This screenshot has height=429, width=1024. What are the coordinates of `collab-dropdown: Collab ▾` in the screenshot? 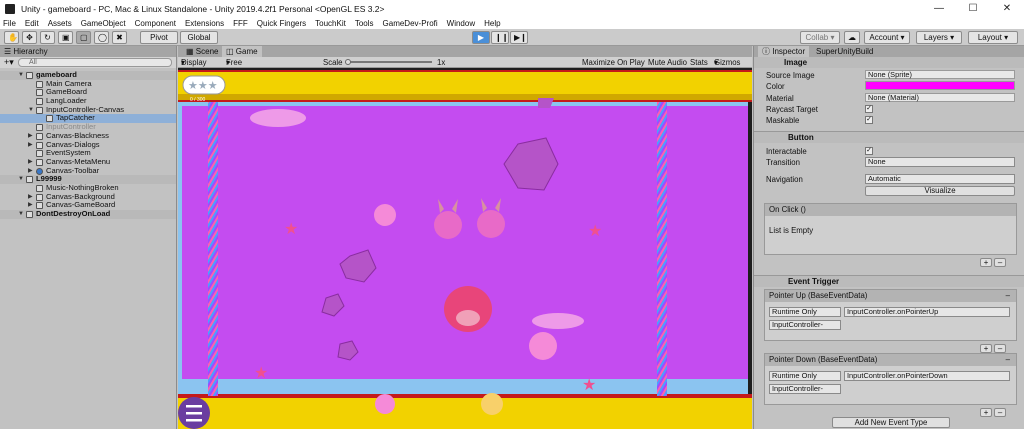 It's located at (820, 37).